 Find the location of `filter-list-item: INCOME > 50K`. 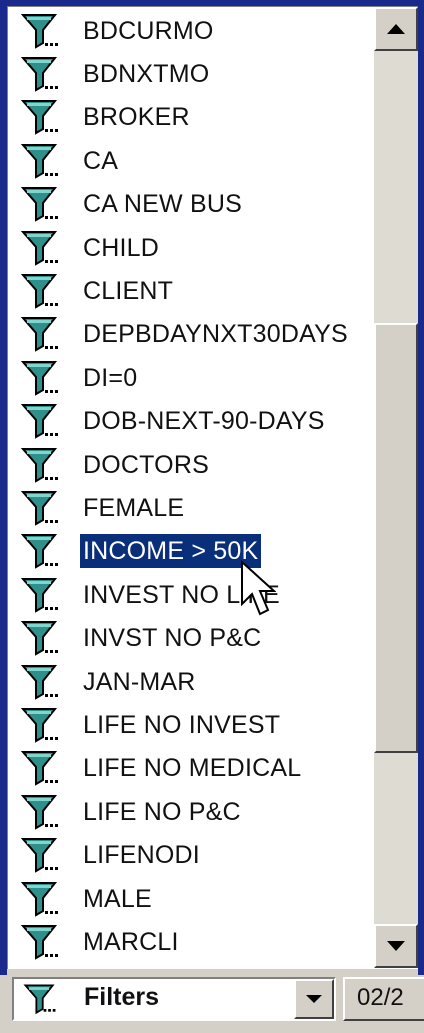

filter-list-item: INCOME > 50K is located at coordinates (191, 551).